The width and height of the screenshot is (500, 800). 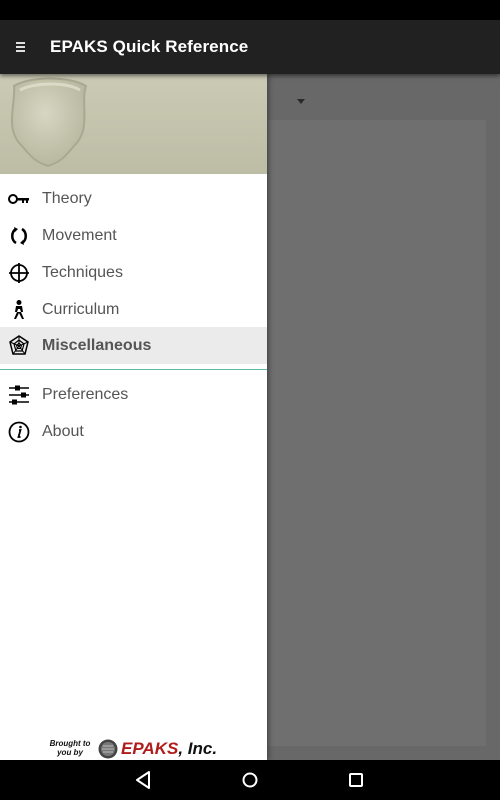 What do you see at coordinates (19, 432) in the screenshot?
I see `info-icon` at bounding box center [19, 432].